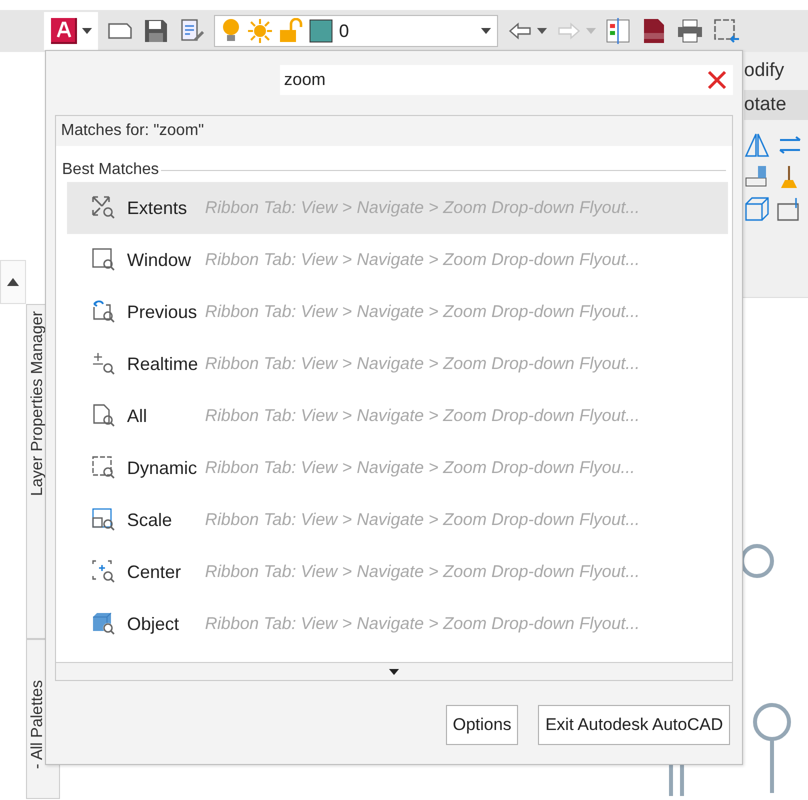 The width and height of the screenshot is (808, 800). Describe the element at coordinates (104, 572) in the screenshot. I see `zoom-center-icon` at that location.